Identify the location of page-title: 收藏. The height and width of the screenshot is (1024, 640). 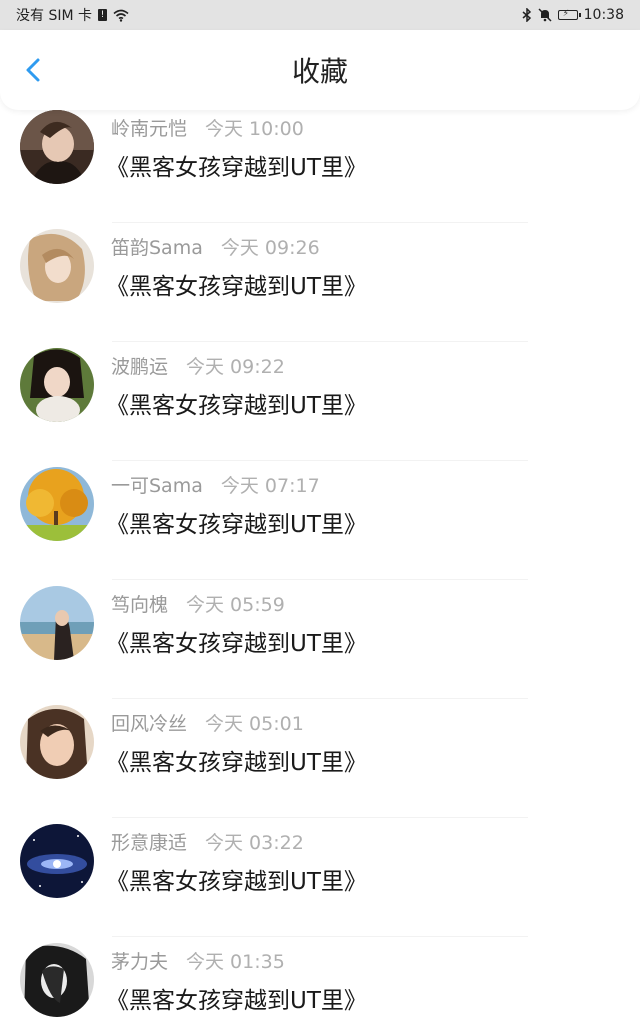
(319, 71).